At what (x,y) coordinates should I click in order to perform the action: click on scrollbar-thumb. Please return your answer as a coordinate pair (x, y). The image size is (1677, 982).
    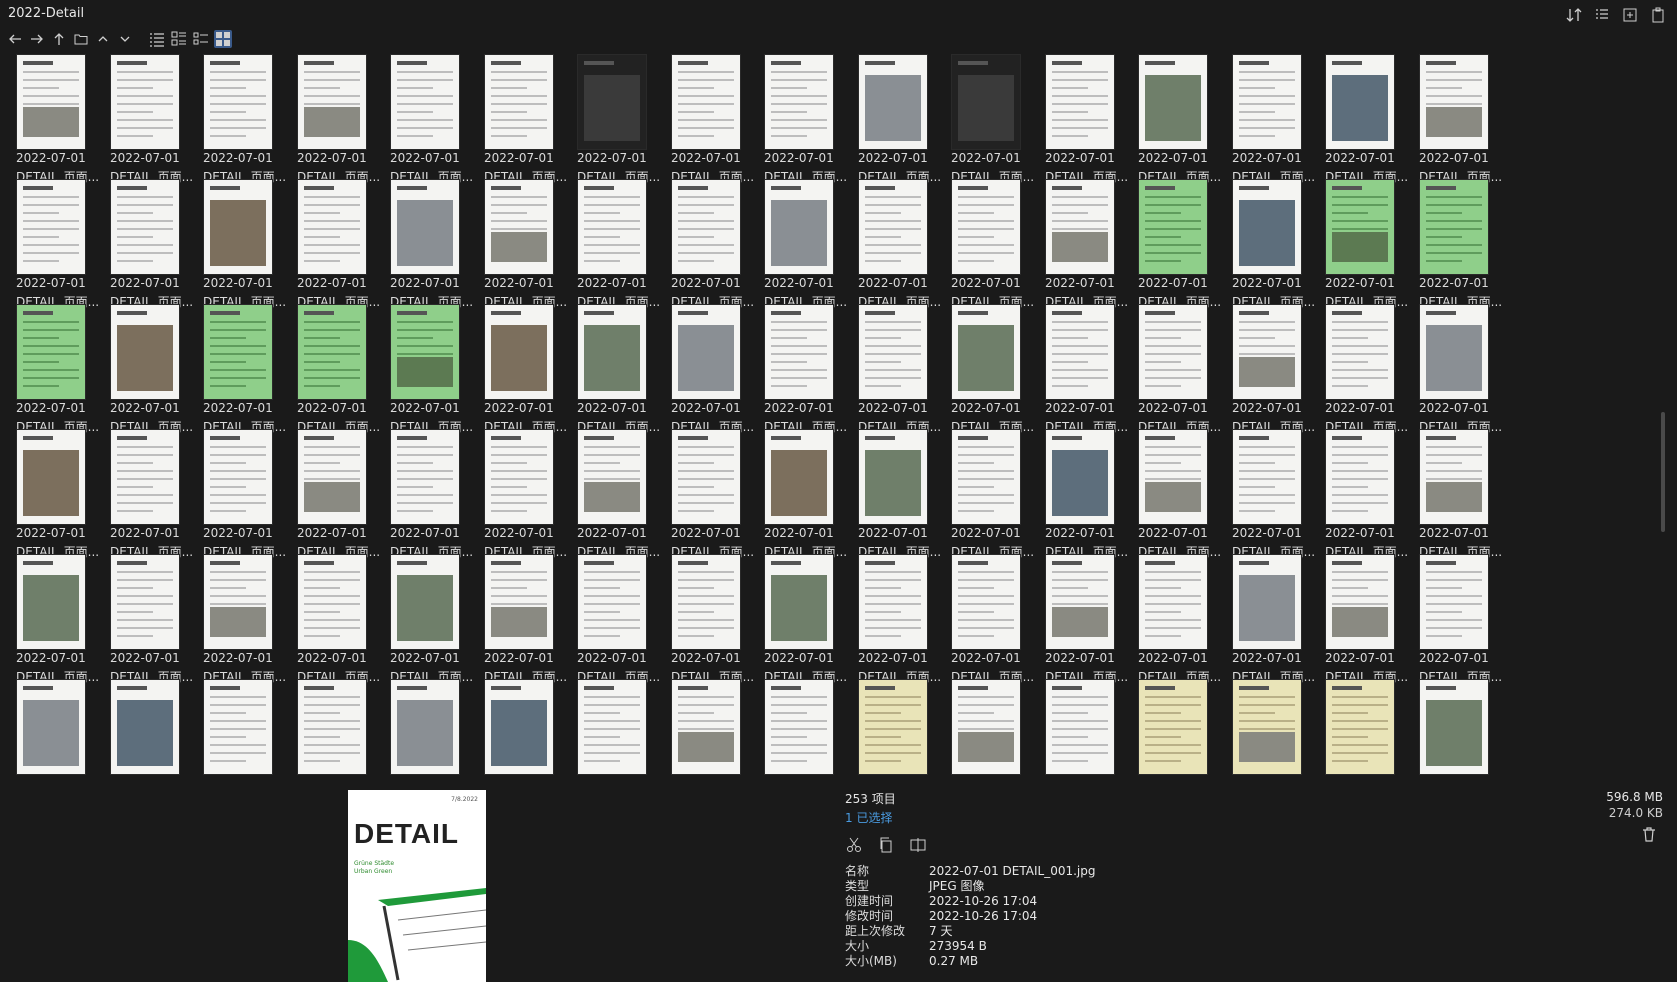
    Looking at the image, I should click on (1663, 472).